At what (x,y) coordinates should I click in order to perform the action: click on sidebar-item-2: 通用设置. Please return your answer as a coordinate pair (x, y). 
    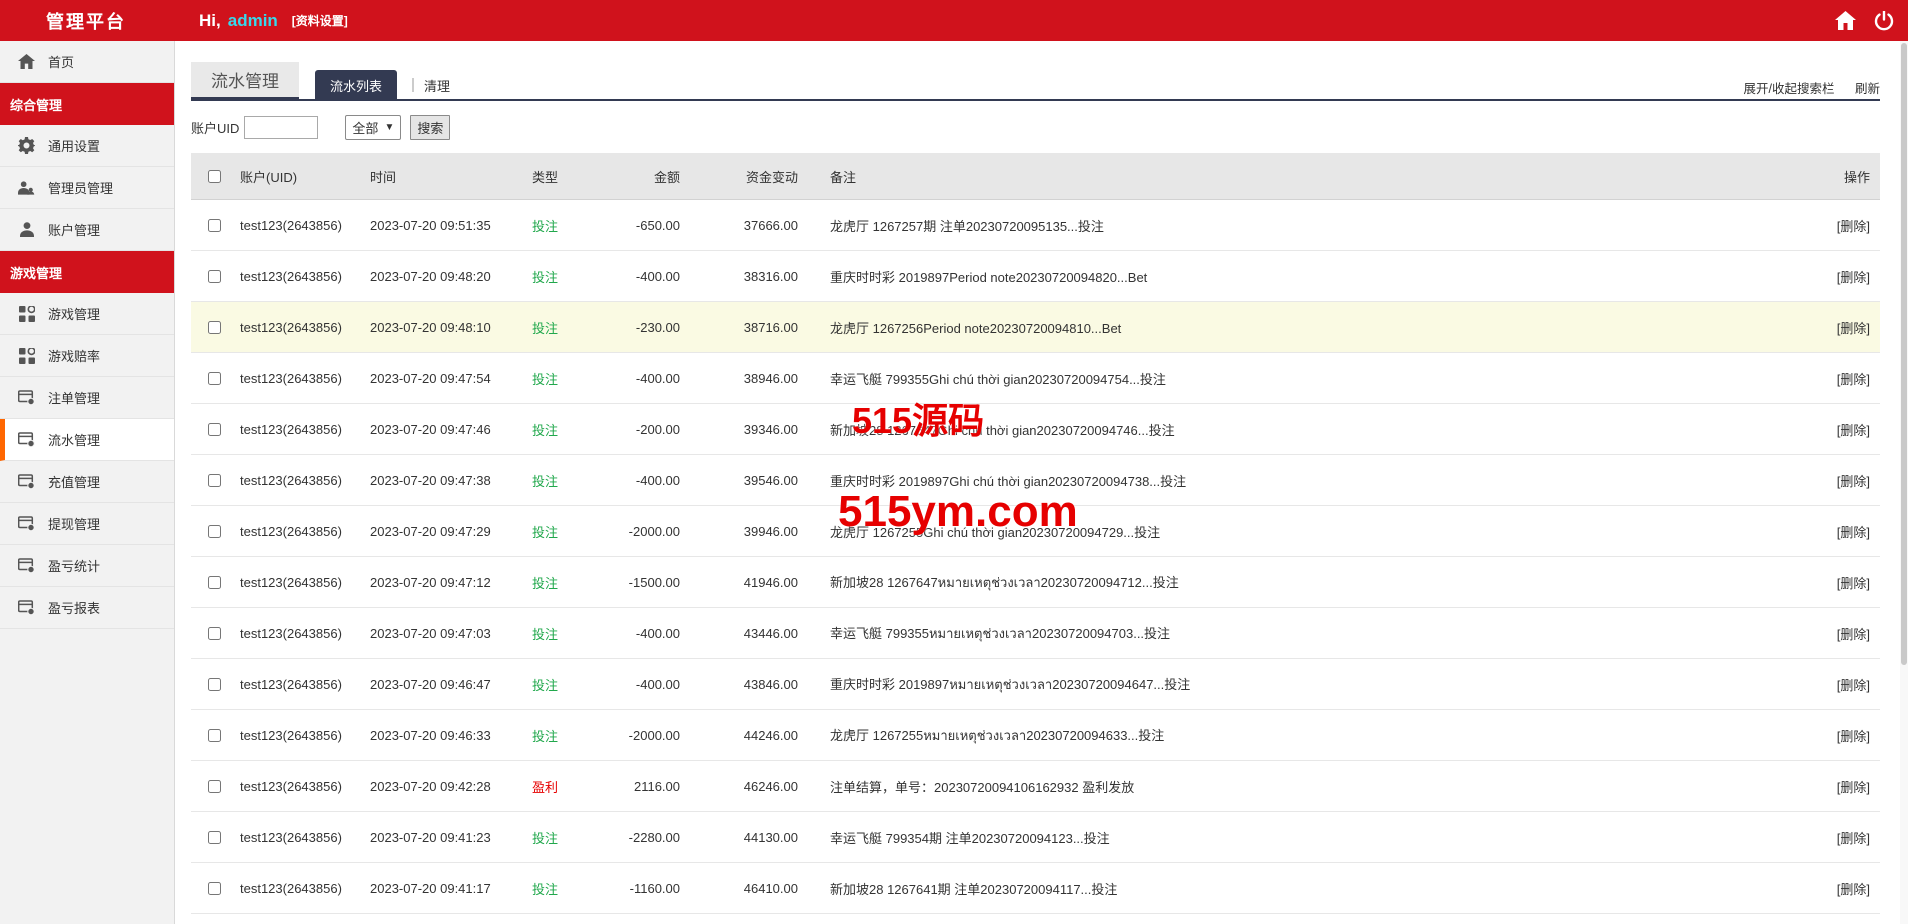
    Looking at the image, I should click on (87, 146).